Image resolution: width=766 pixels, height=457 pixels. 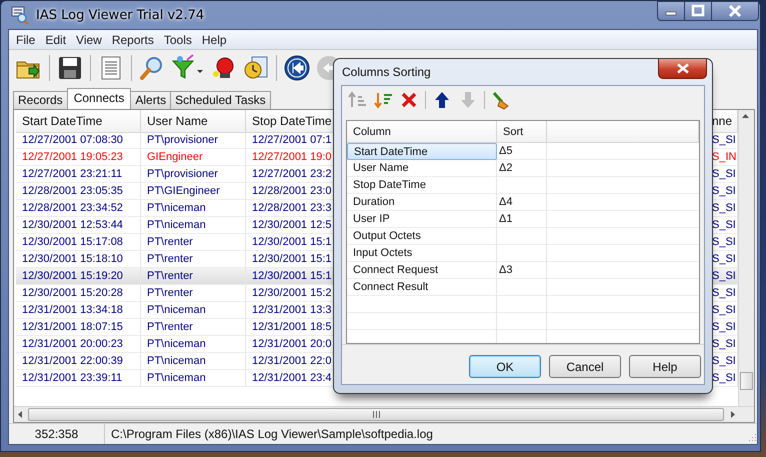 What do you see at coordinates (25, 39) in the screenshot?
I see `menu-item: File` at bounding box center [25, 39].